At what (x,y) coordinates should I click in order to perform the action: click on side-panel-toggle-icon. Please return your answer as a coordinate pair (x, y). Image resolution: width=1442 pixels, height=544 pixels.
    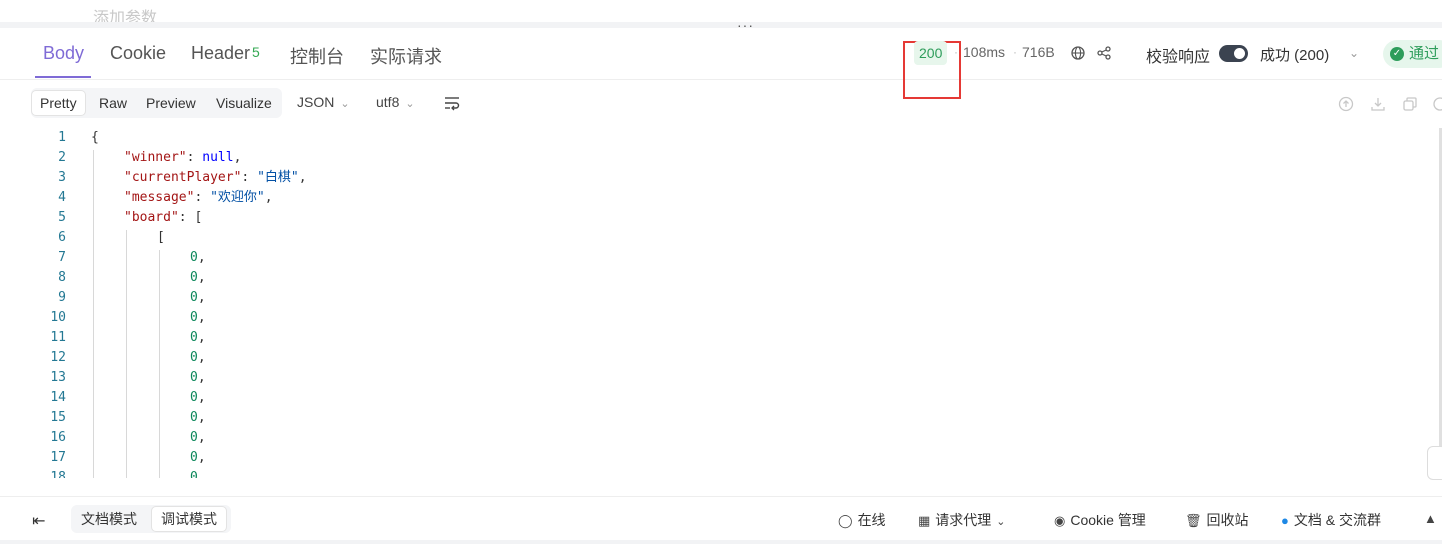
    Looking at the image, I should click on (1434, 463).